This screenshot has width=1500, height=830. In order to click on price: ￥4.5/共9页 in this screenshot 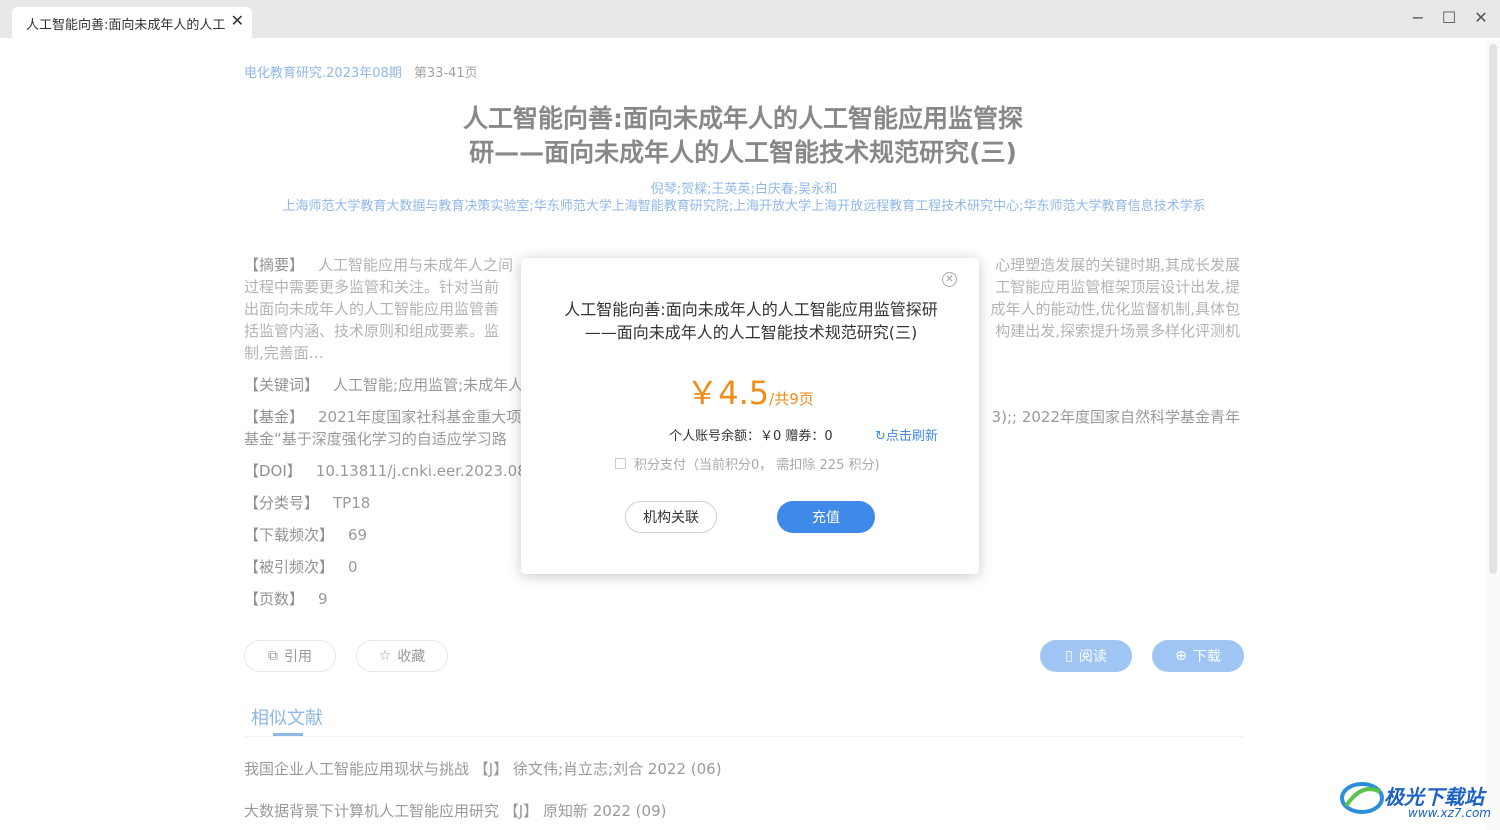, I will do `click(750, 391)`.